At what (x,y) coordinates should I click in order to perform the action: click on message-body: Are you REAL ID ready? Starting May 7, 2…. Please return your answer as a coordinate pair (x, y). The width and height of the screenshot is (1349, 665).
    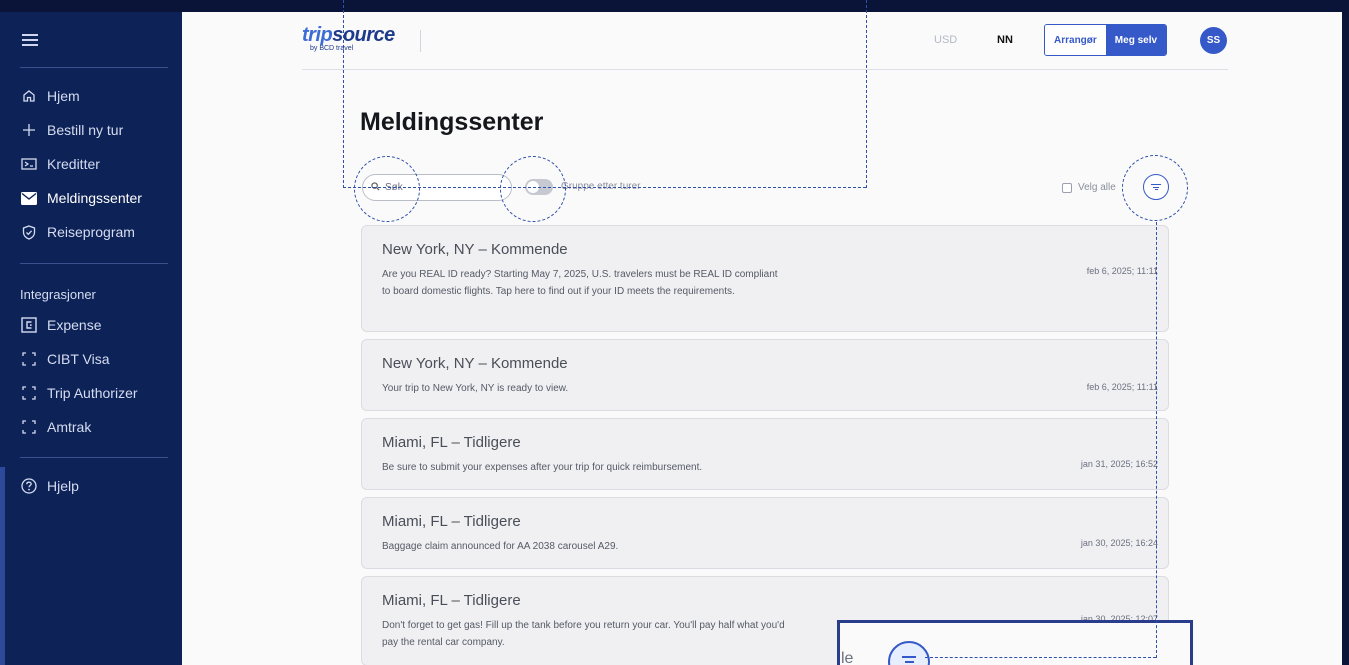
    Looking at the image, I should click on (580, 283).